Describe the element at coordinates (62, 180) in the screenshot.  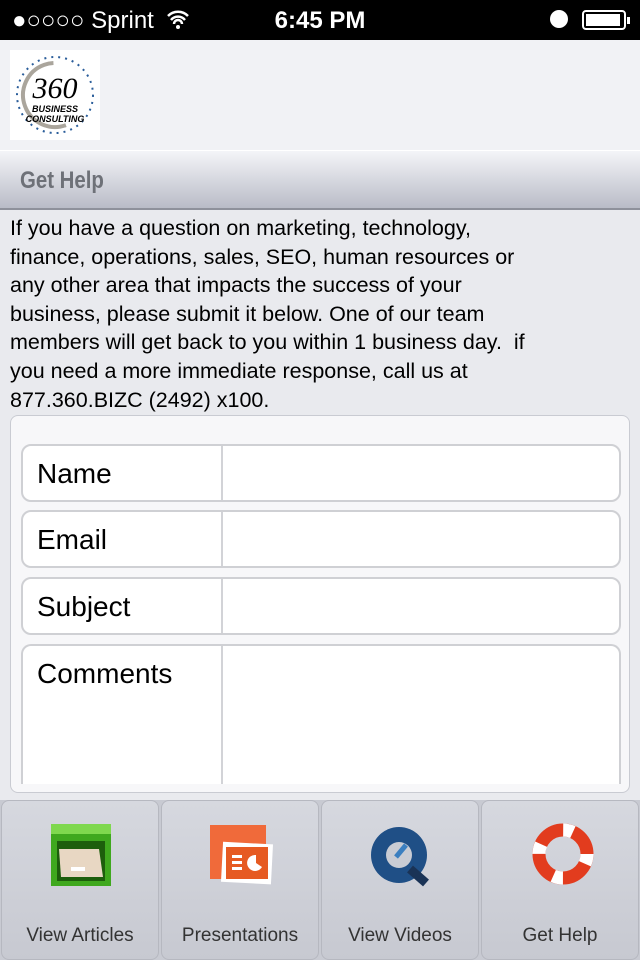
I see `page-title: Get Help` at that location.